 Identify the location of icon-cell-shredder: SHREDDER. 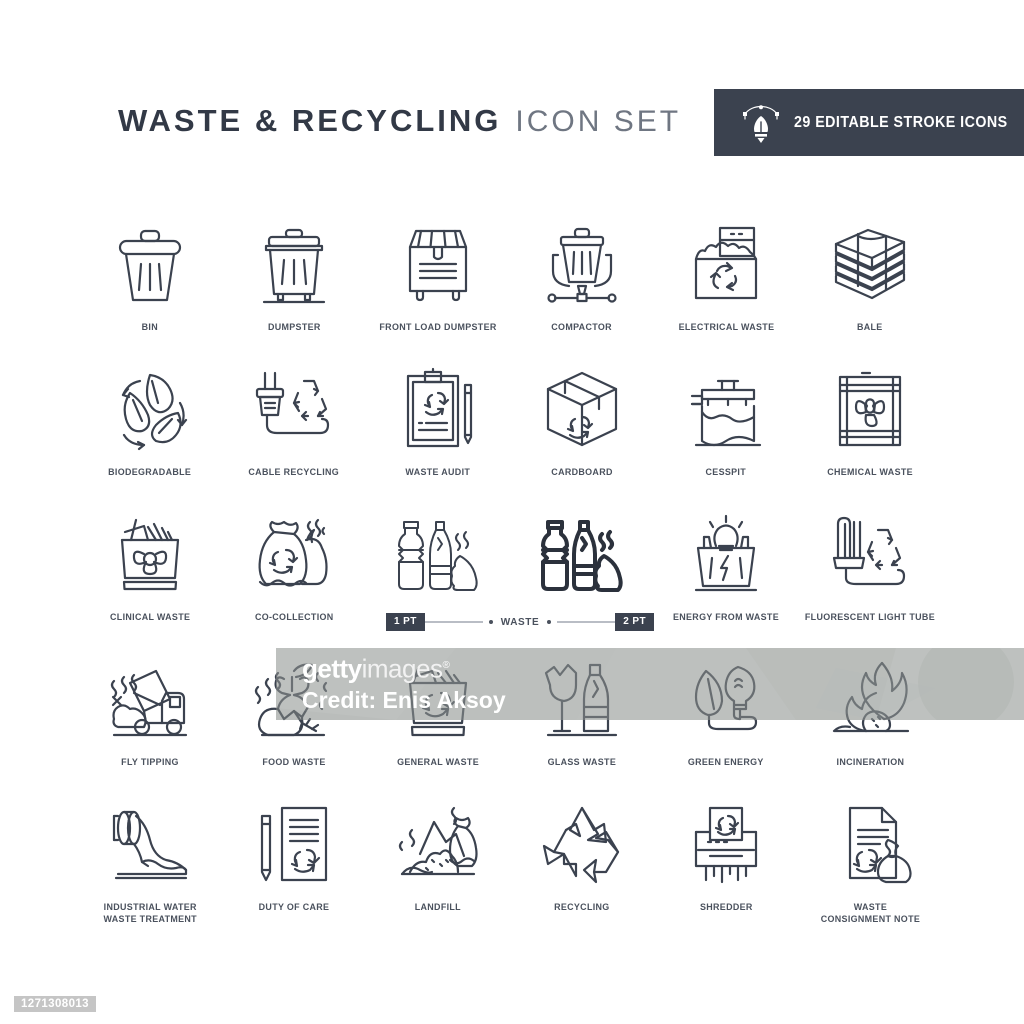
(726, 853).